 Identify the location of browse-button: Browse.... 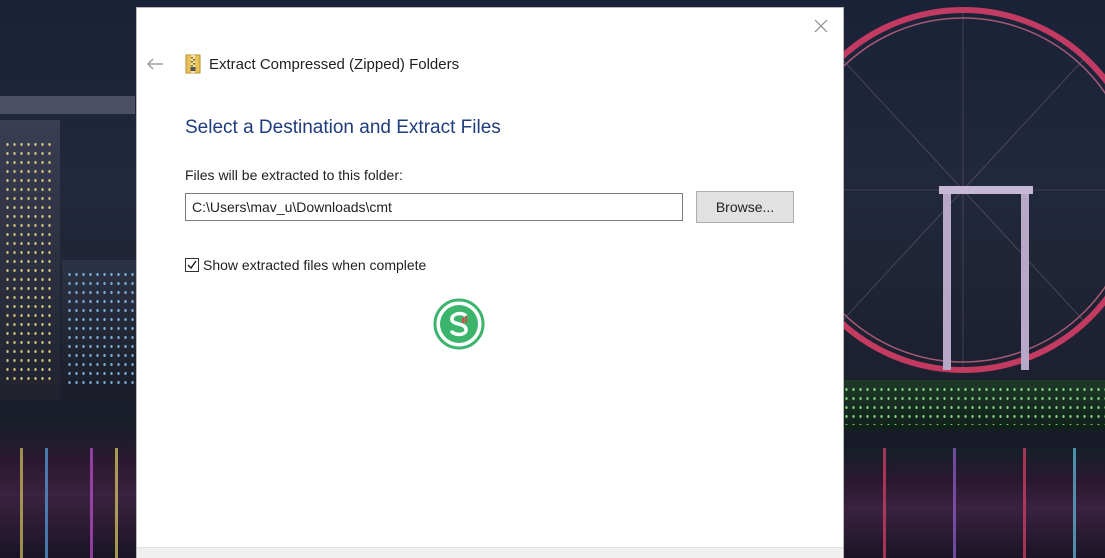
(745, 207).